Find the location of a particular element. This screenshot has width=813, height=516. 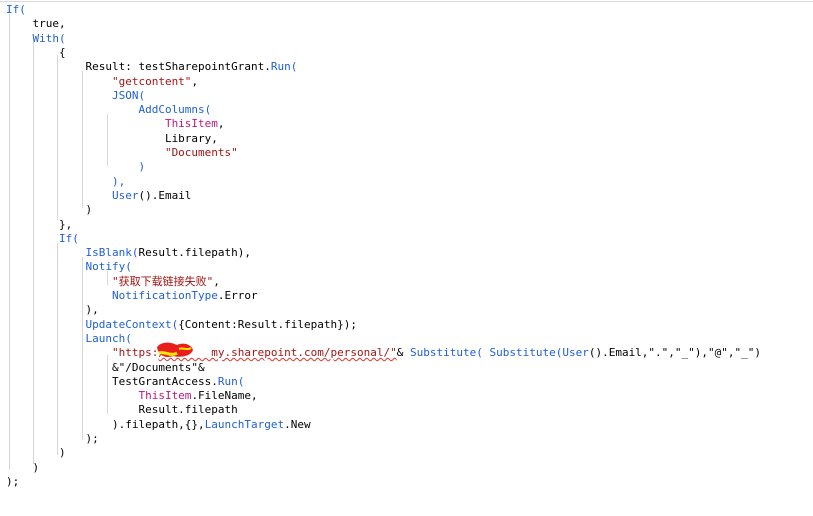

code-line: true, is located at coordinates (36, 24).